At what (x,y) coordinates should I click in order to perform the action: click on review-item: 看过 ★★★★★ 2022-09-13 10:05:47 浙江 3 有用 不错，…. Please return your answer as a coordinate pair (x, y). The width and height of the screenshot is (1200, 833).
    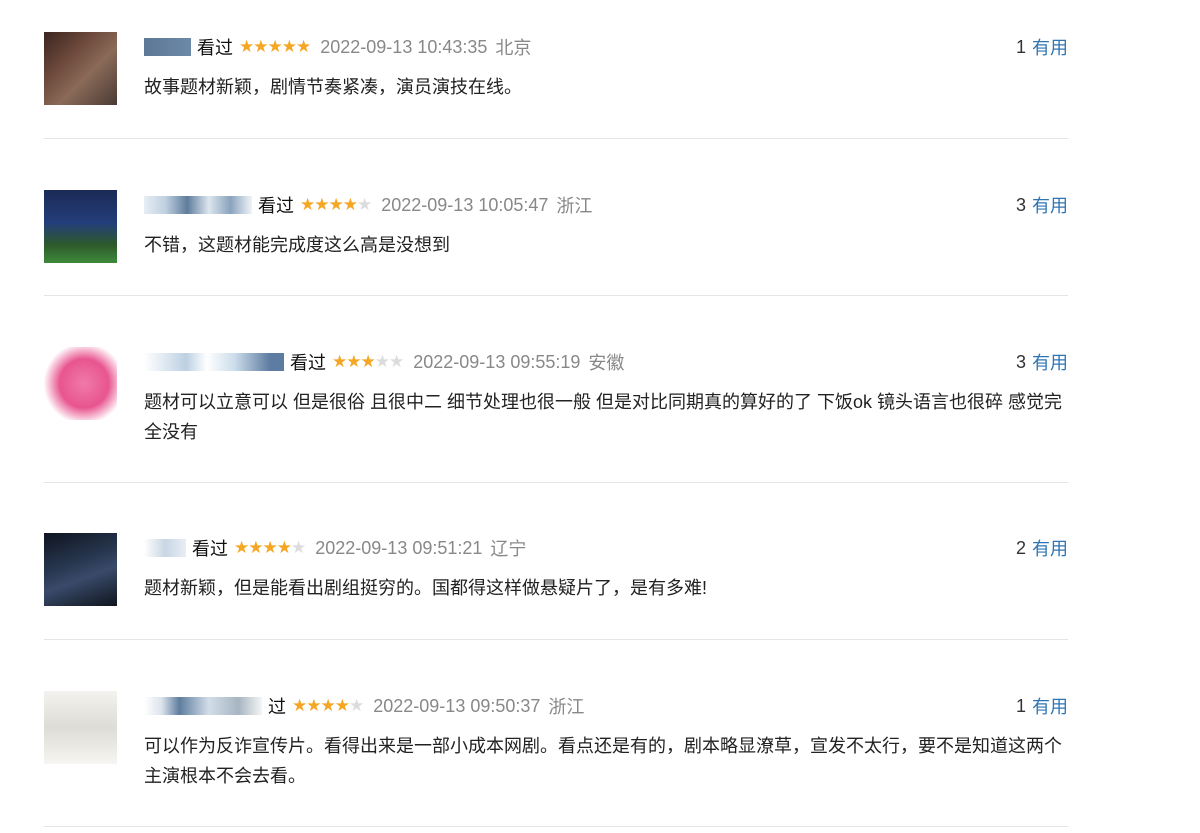
    Looking at the image, I should click on (556, 235).